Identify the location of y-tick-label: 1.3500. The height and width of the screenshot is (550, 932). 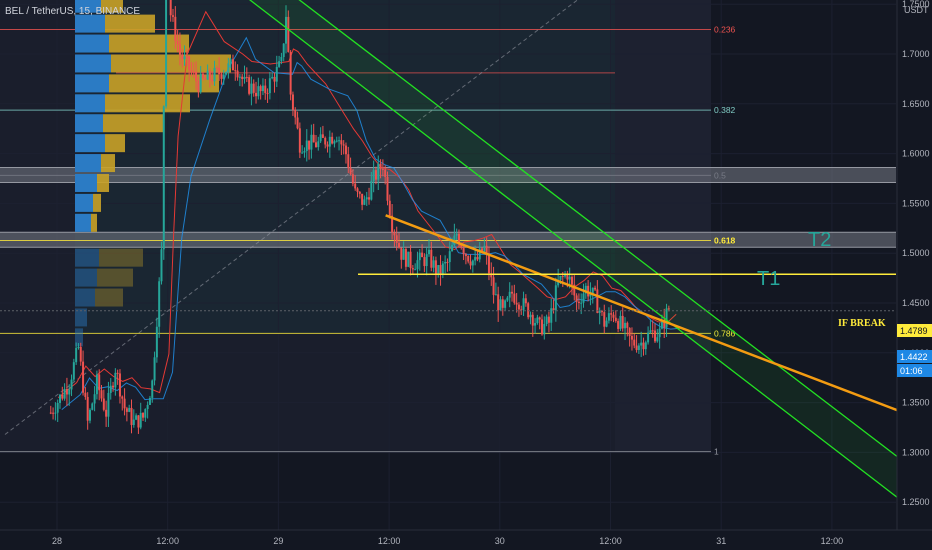
(916, 403).